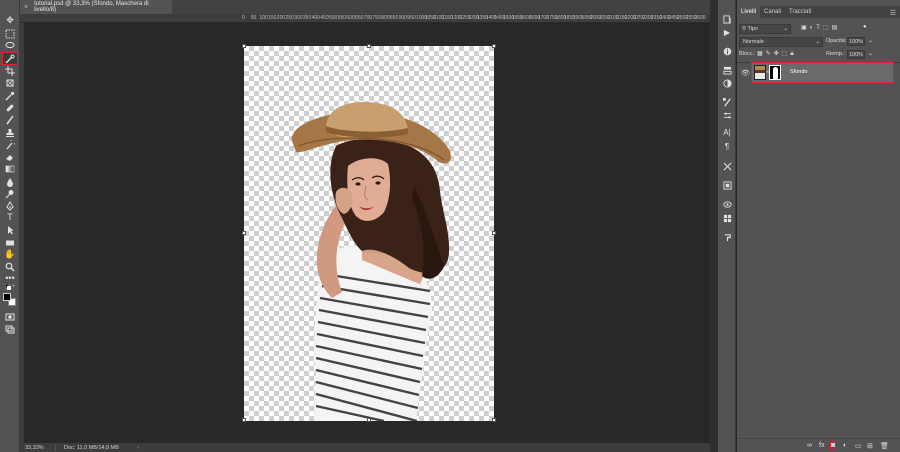 The image size is (900, 452). Describe the element at coordinates (10, 205) in the screenshot. I see `pen-tool-icon` at that location.